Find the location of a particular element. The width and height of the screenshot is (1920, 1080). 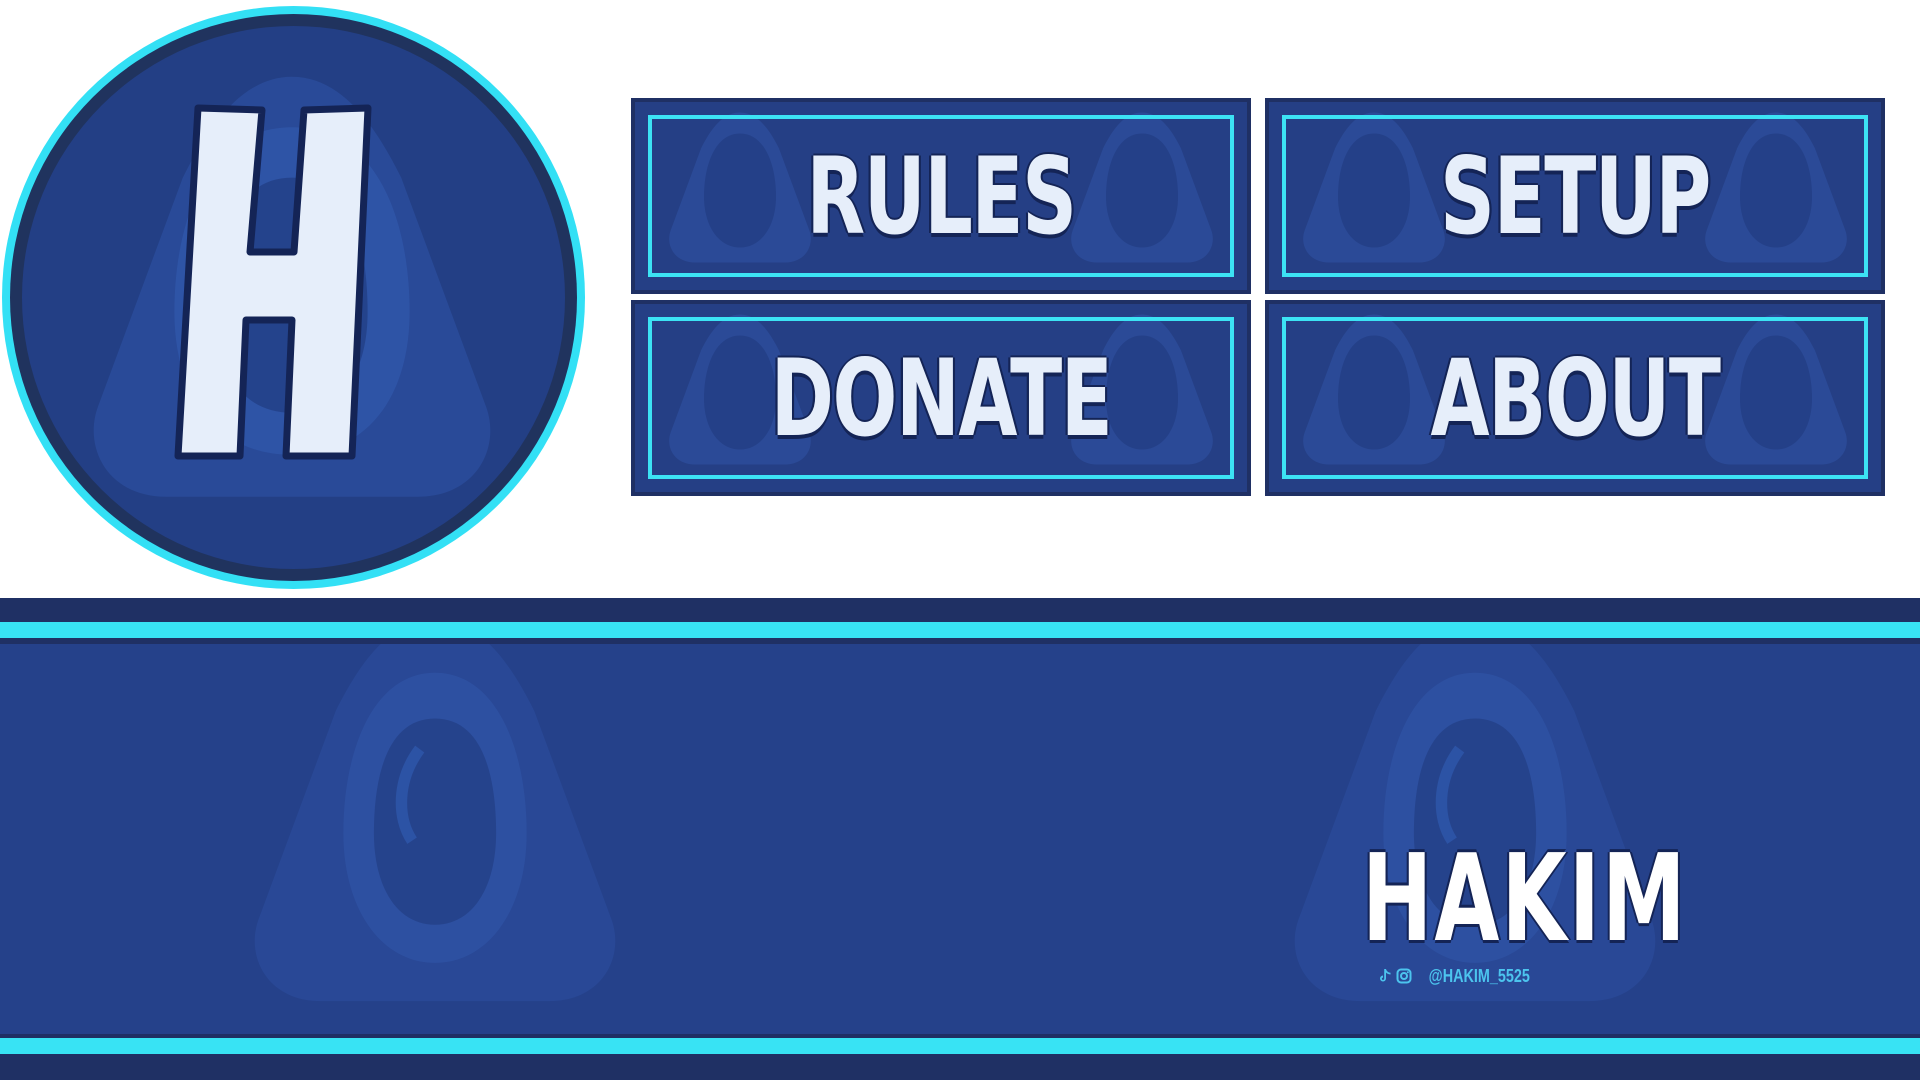

panel-background: SETUP is located at coordinates (1575, 196).